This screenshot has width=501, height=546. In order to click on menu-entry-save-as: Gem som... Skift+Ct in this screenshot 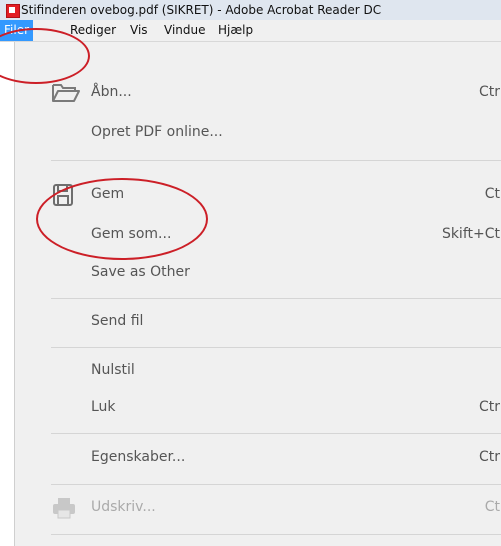, I will do `click(258, 235)`.